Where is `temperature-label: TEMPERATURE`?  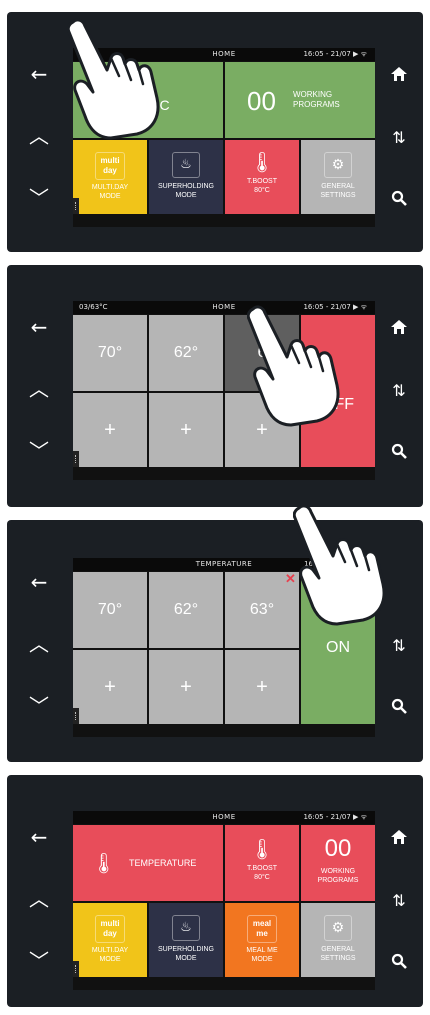 temperature-label: TEMPERATURE is located at coordinates (163, 863).